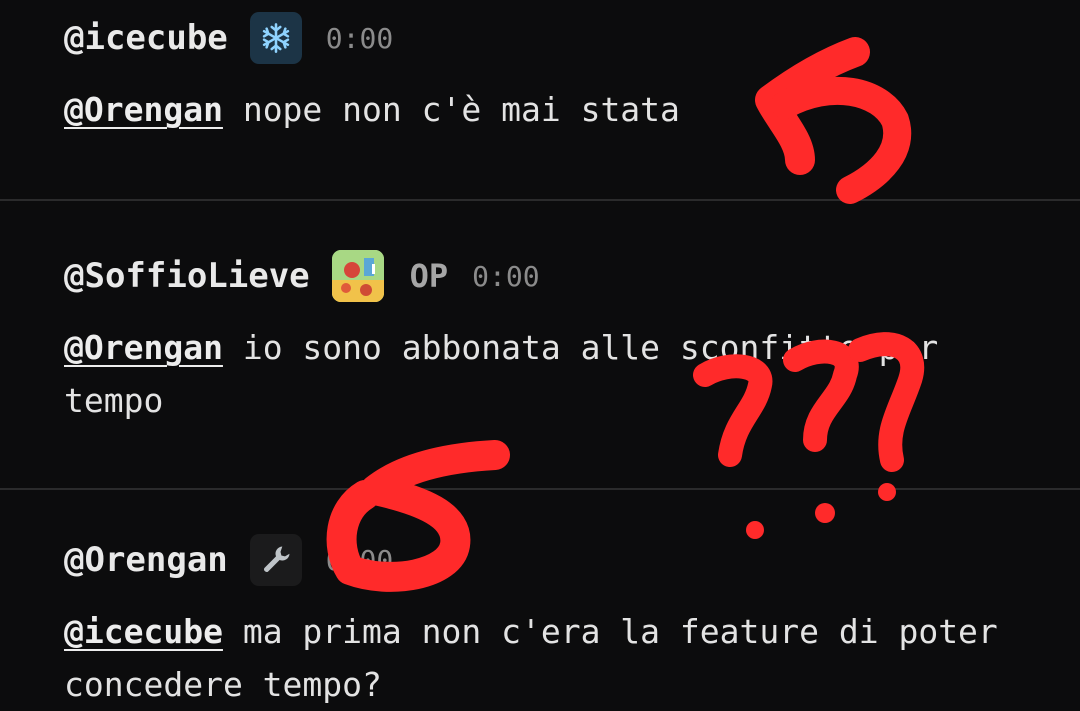 Image resolution: width=1080 pixels, height=711 pixels. Describe the element at coordinates (143, 631) in the screenshot. I see `mention-link: @icecube` at that location.